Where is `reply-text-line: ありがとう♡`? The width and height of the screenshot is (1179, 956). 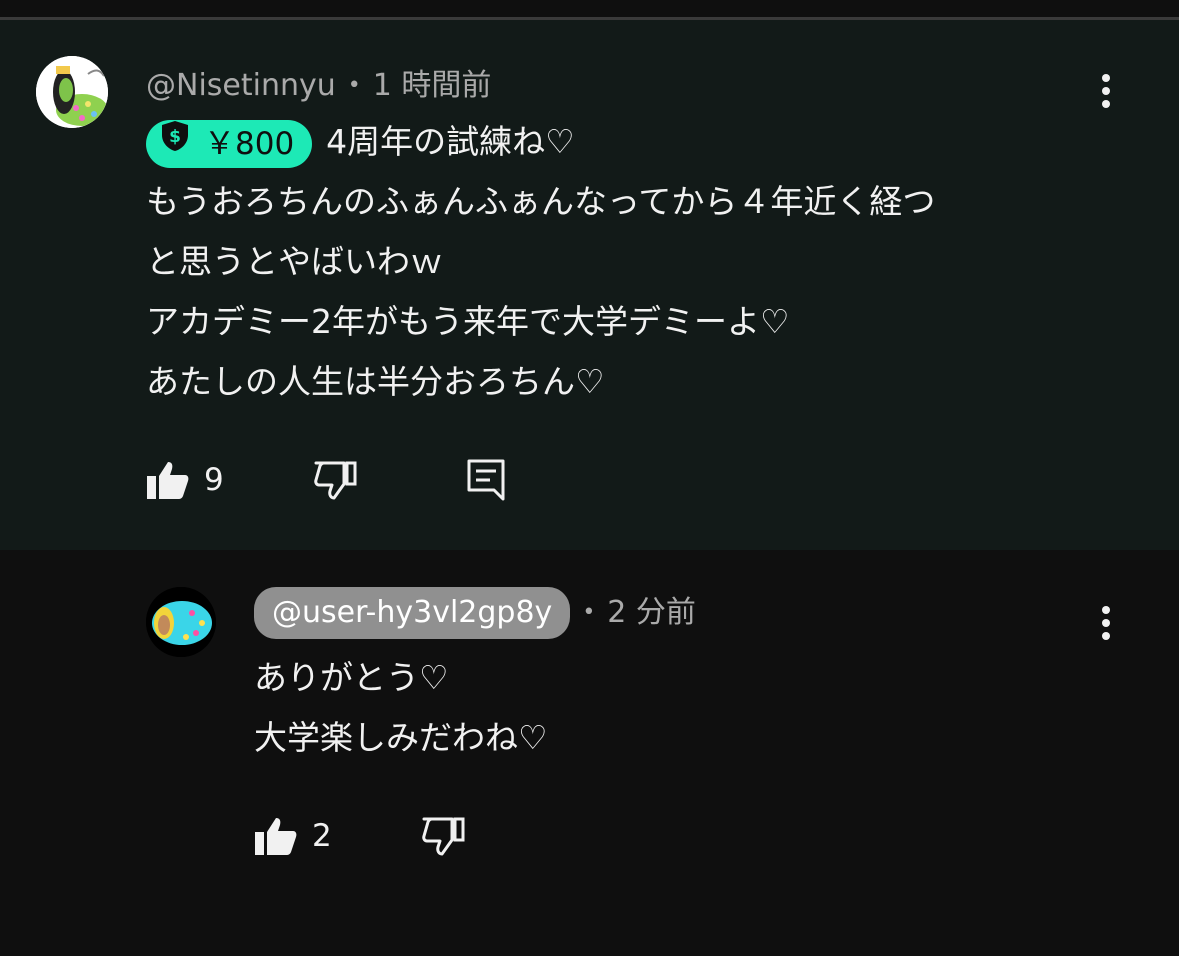
reply-text-line: ありがとう♡ is located at coordinates (351, 677).